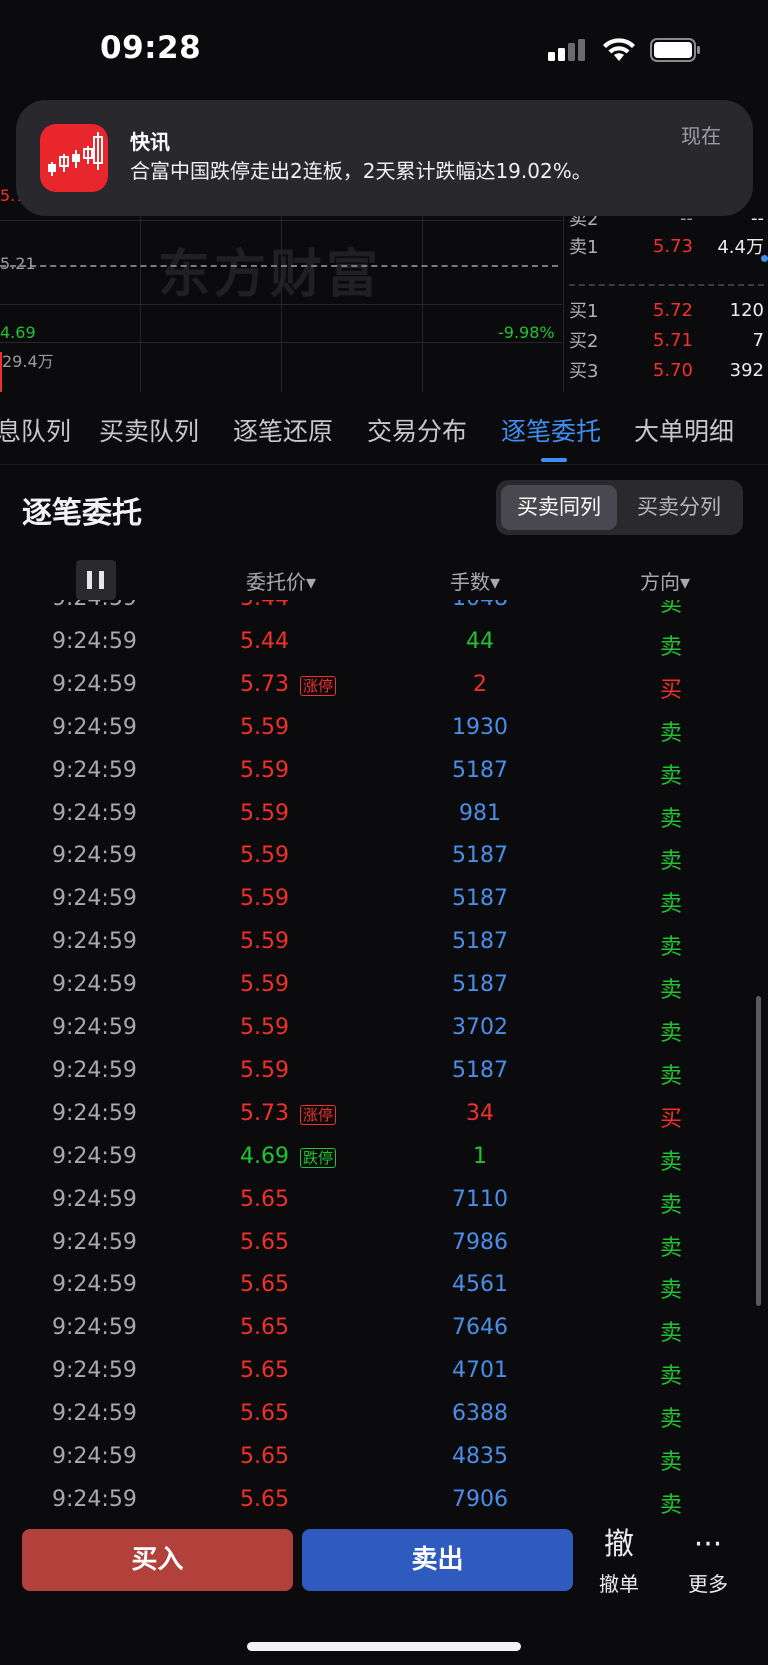 This screenshot has height=1665, width=768. Describe the element at coordinates (480, 1113) in the screenshot. I see `row-volume: 34` at that location.